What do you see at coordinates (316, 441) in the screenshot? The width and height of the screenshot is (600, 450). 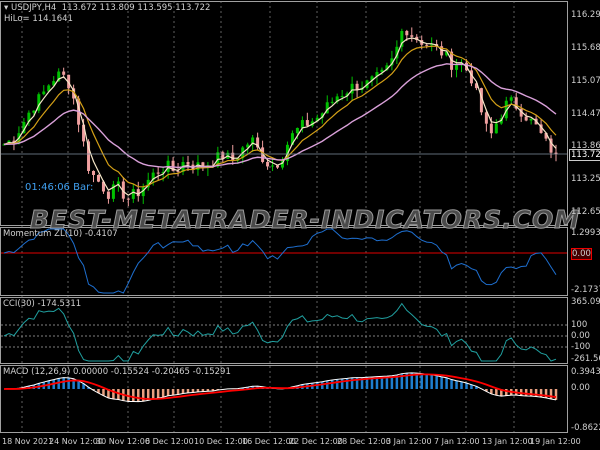 I see `time-tick: 22 Dec 12:00` at bounding box center [316, 441].